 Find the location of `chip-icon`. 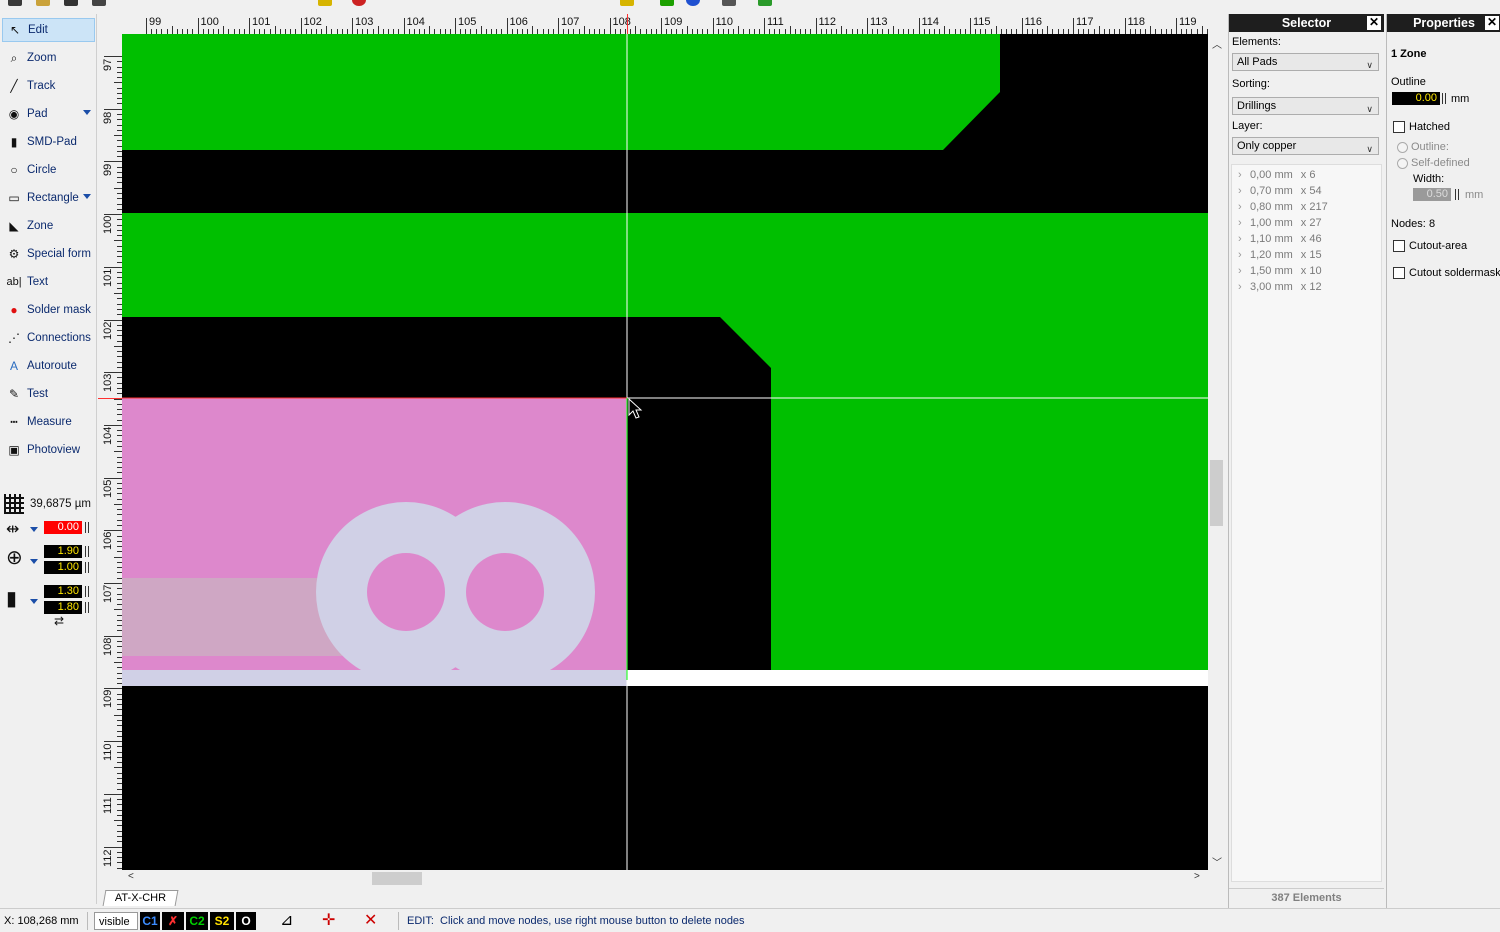

chip-icon is located at coordinates (729, 3).